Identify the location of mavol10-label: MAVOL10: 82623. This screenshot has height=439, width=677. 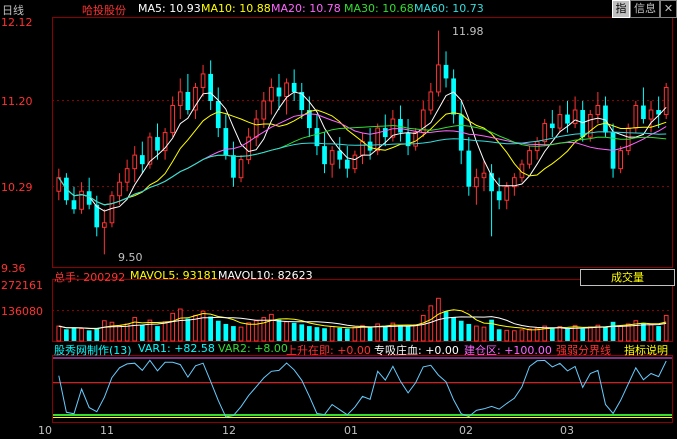
(265, 275).